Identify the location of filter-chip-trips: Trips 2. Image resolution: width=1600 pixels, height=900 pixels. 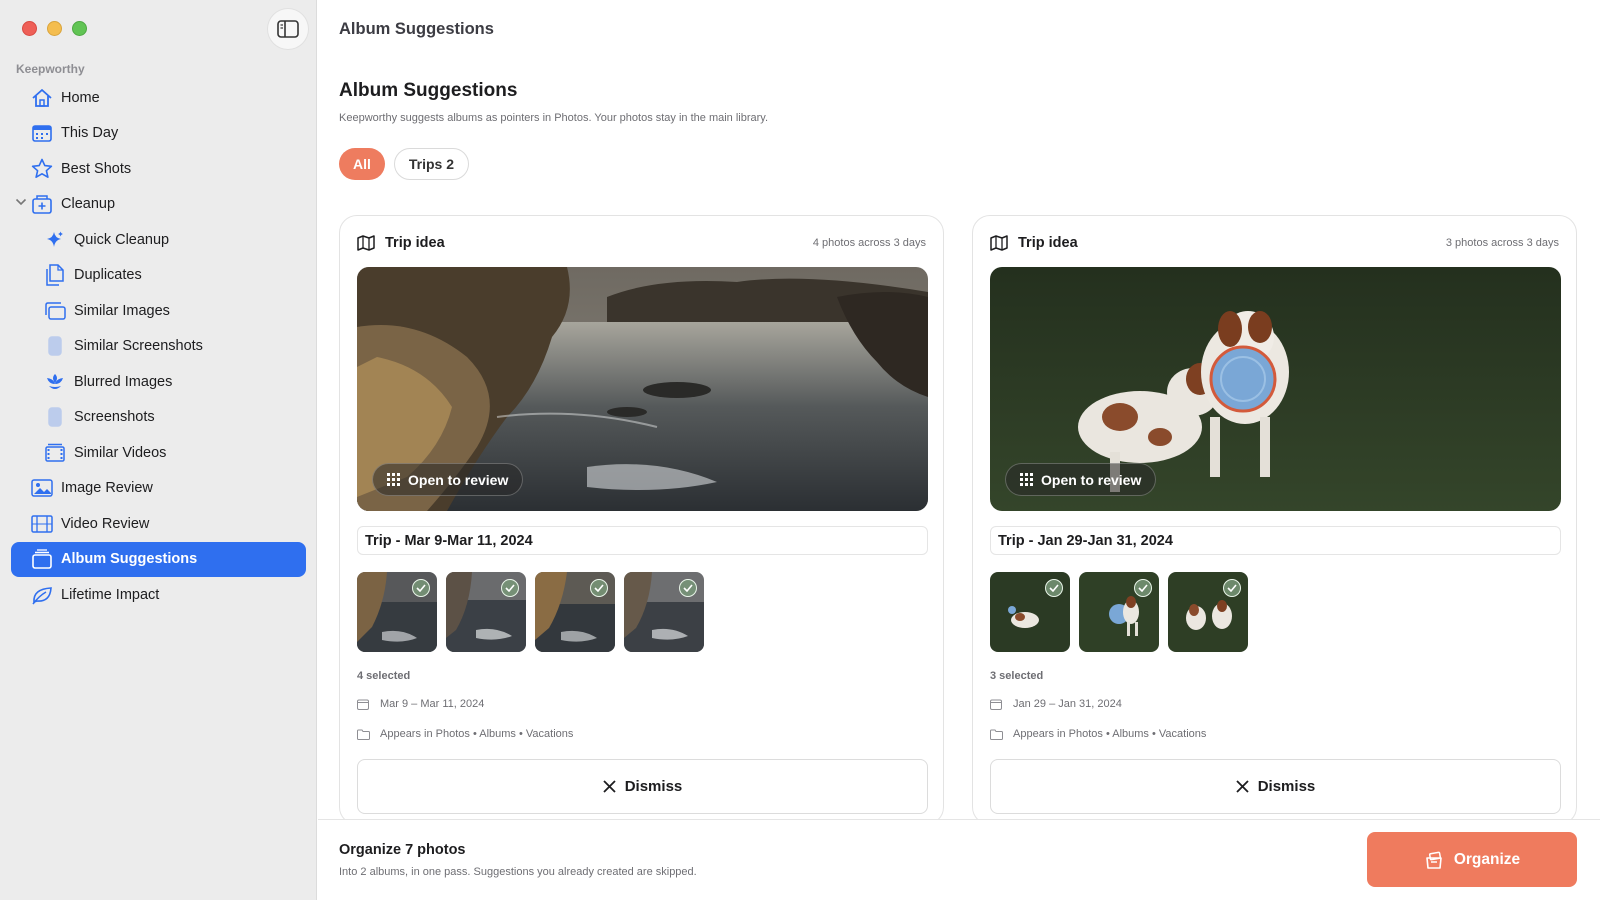
(431, 164).